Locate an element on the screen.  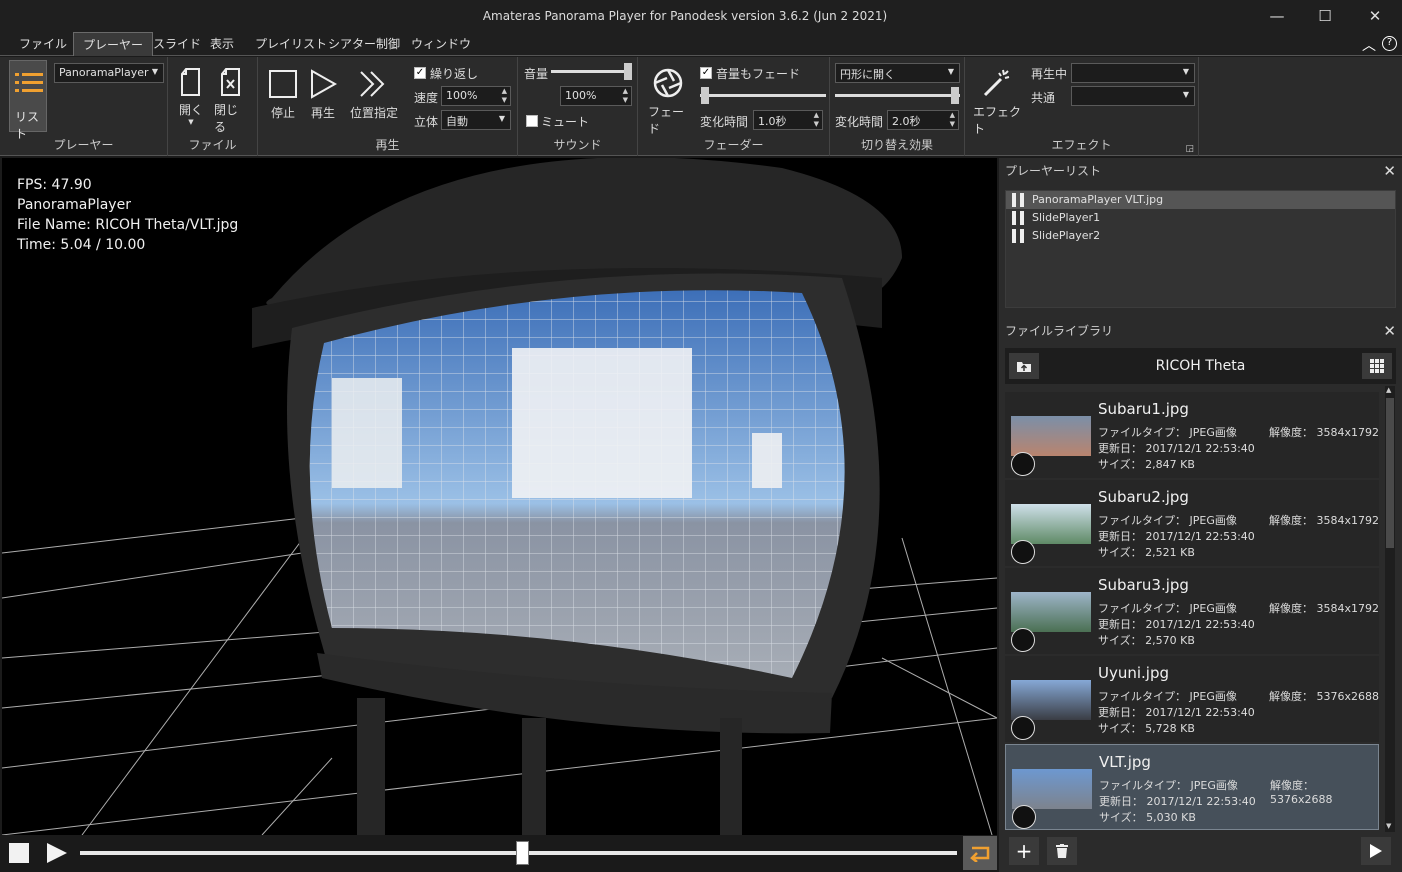
play-transport-icon is located at coordinates (57, 853).